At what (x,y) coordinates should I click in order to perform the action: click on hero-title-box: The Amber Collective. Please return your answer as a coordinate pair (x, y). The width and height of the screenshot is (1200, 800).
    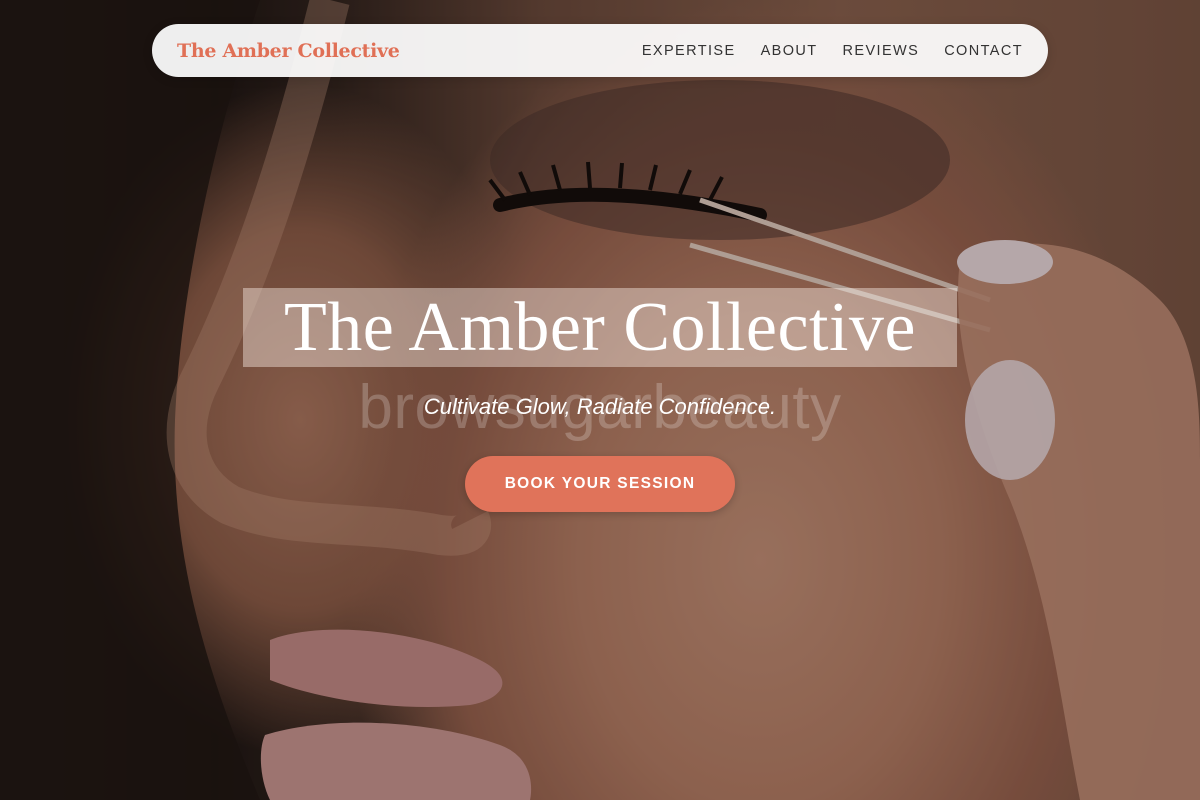
    Looking at the image, I should click on (600, 327).